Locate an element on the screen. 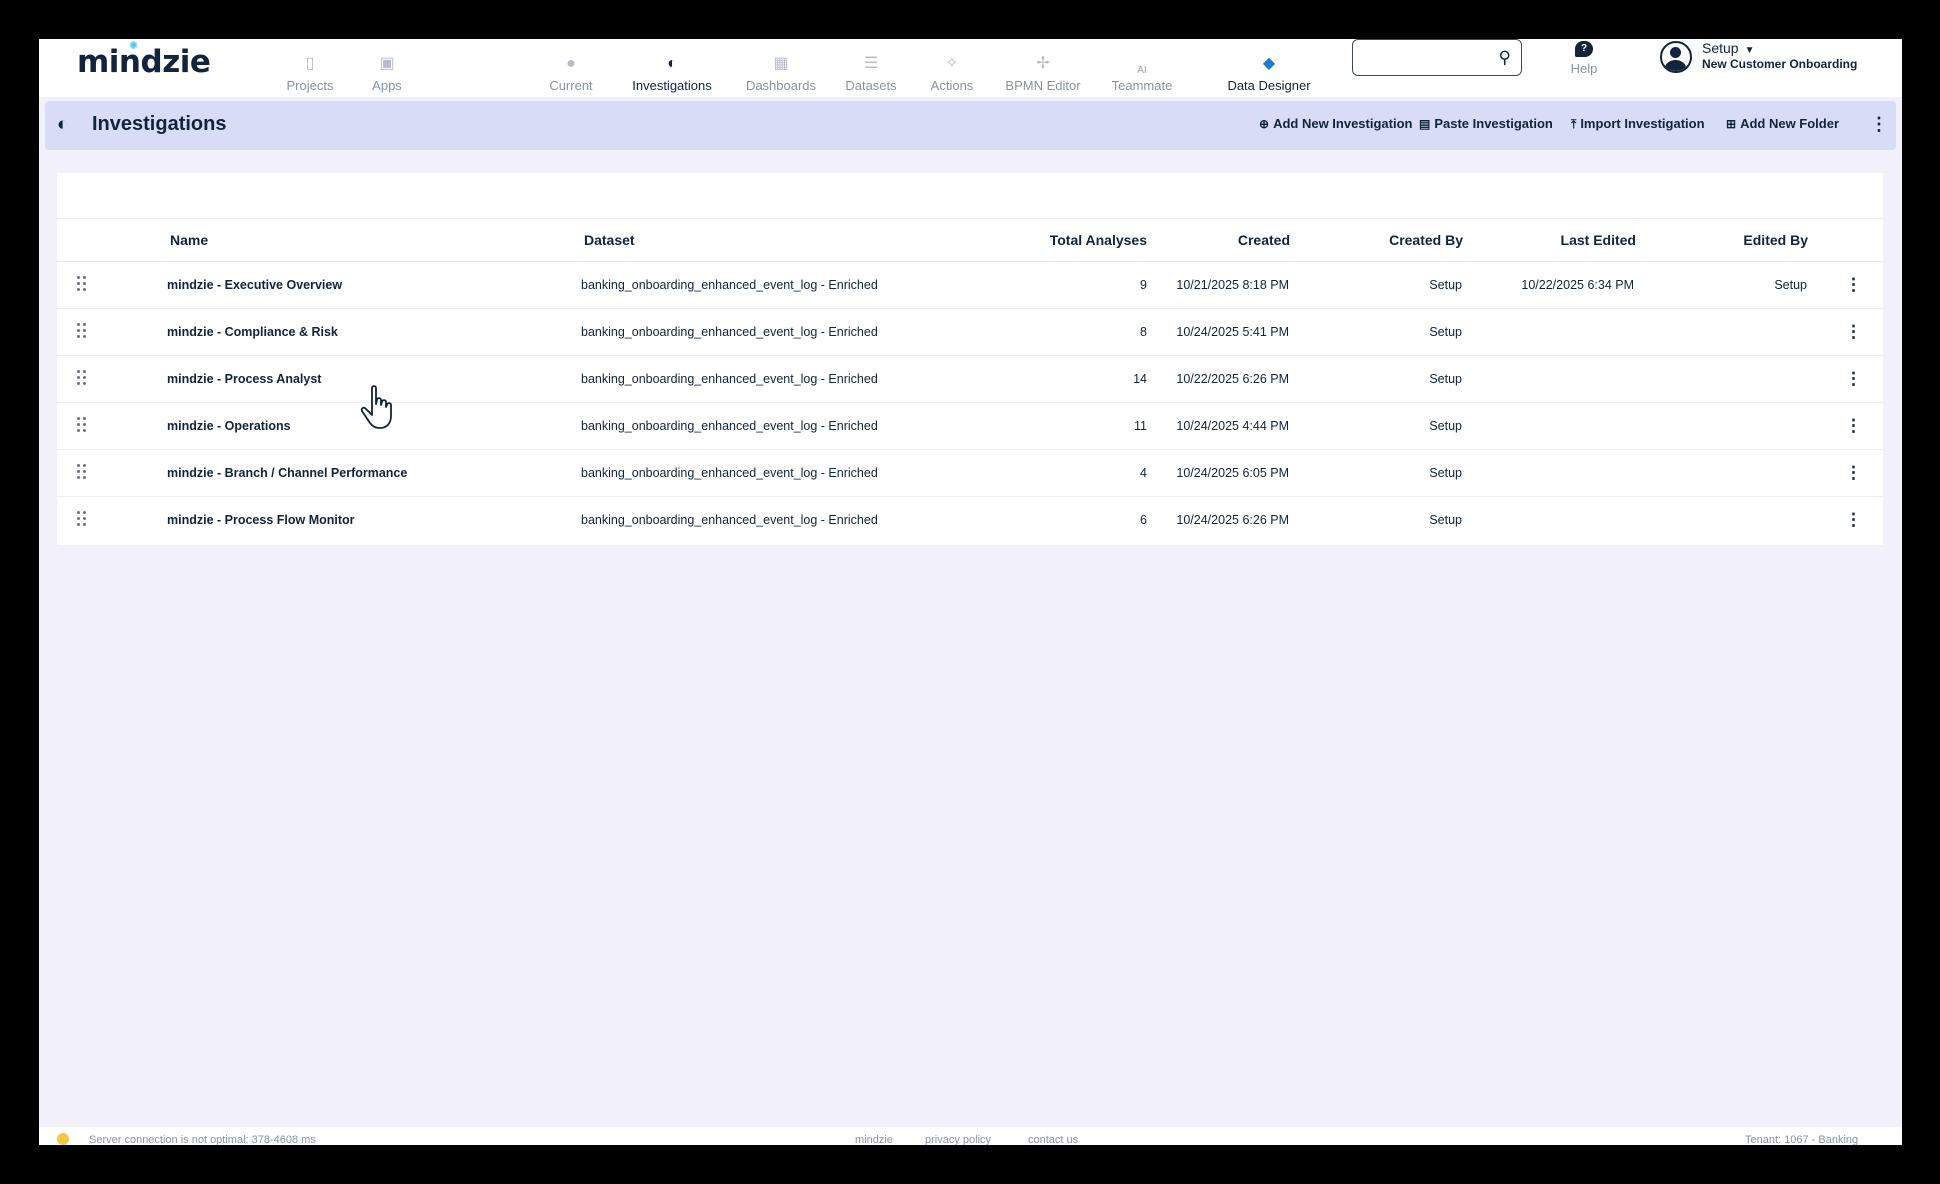  cell-last-edited: 10/22/2025 6:34 PM is located at coordinates (1577, 285).